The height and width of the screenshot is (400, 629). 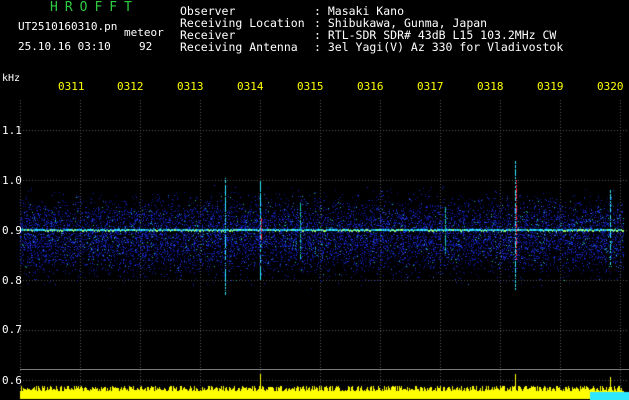 I want to click on time-tick: 0313, so click(x=190, y=86).